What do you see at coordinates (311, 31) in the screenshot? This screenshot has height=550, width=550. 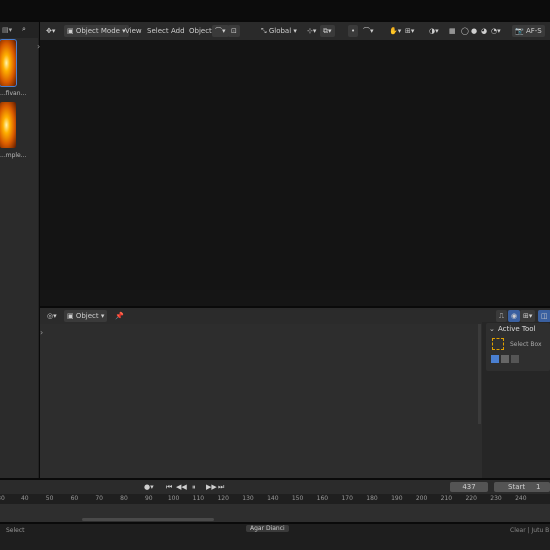 I see `pivot-icon: ⊹▾` at bounding box center [311, 31].